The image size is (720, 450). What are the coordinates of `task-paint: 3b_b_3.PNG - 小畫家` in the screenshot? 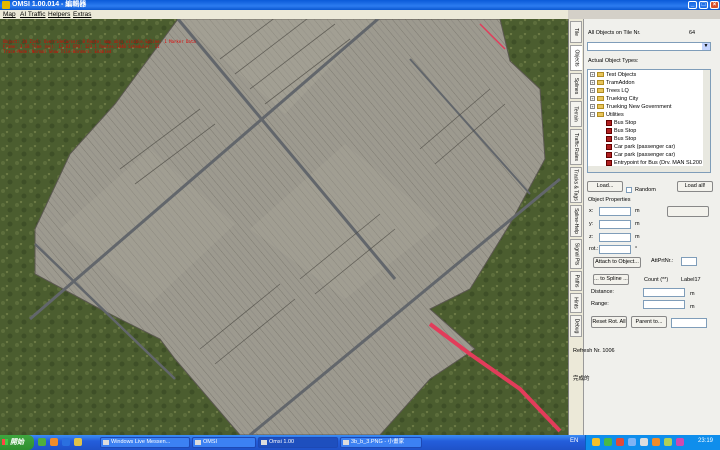 It's located at (381, 442).